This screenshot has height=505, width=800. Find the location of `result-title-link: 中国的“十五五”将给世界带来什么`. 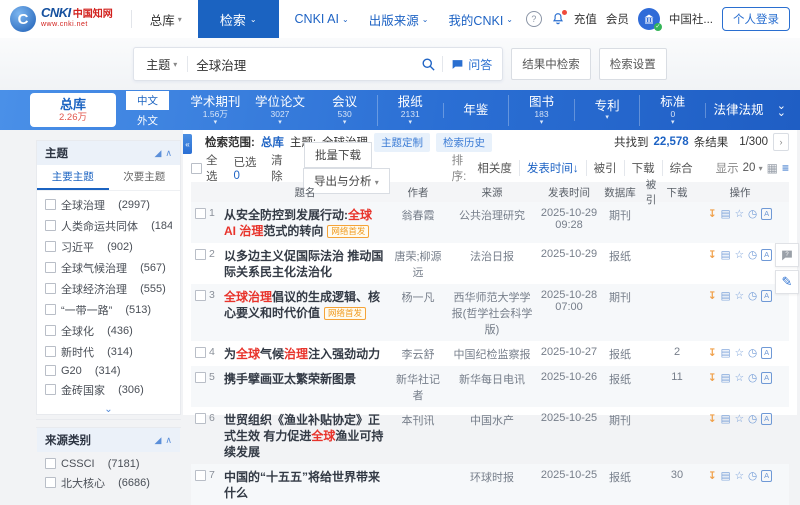

result-title-link: 中国的“十五五”将给世界带来什么 is located at coordinates (302, 485).